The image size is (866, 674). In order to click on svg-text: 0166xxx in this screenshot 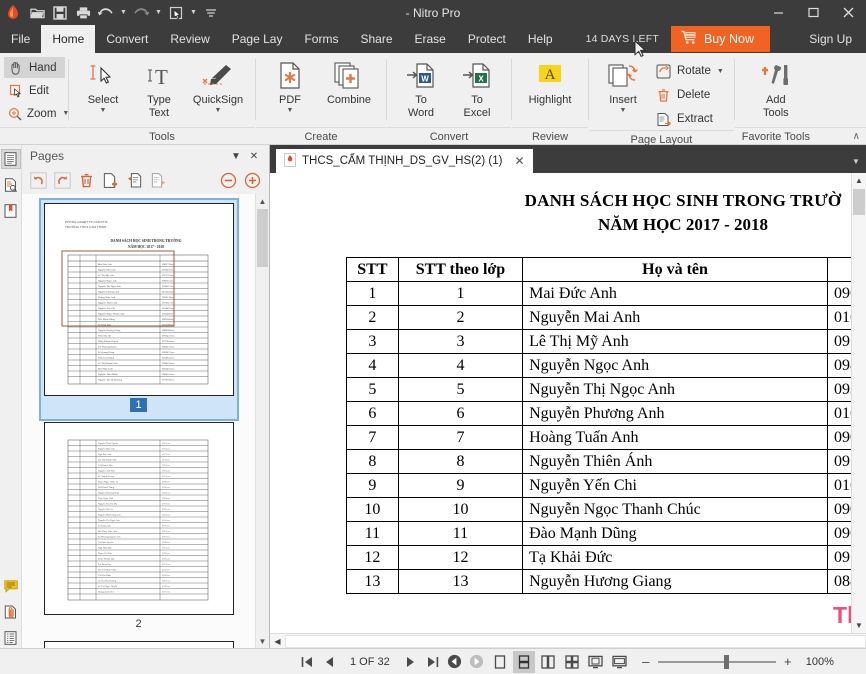, I will do `click(166, 520)`.